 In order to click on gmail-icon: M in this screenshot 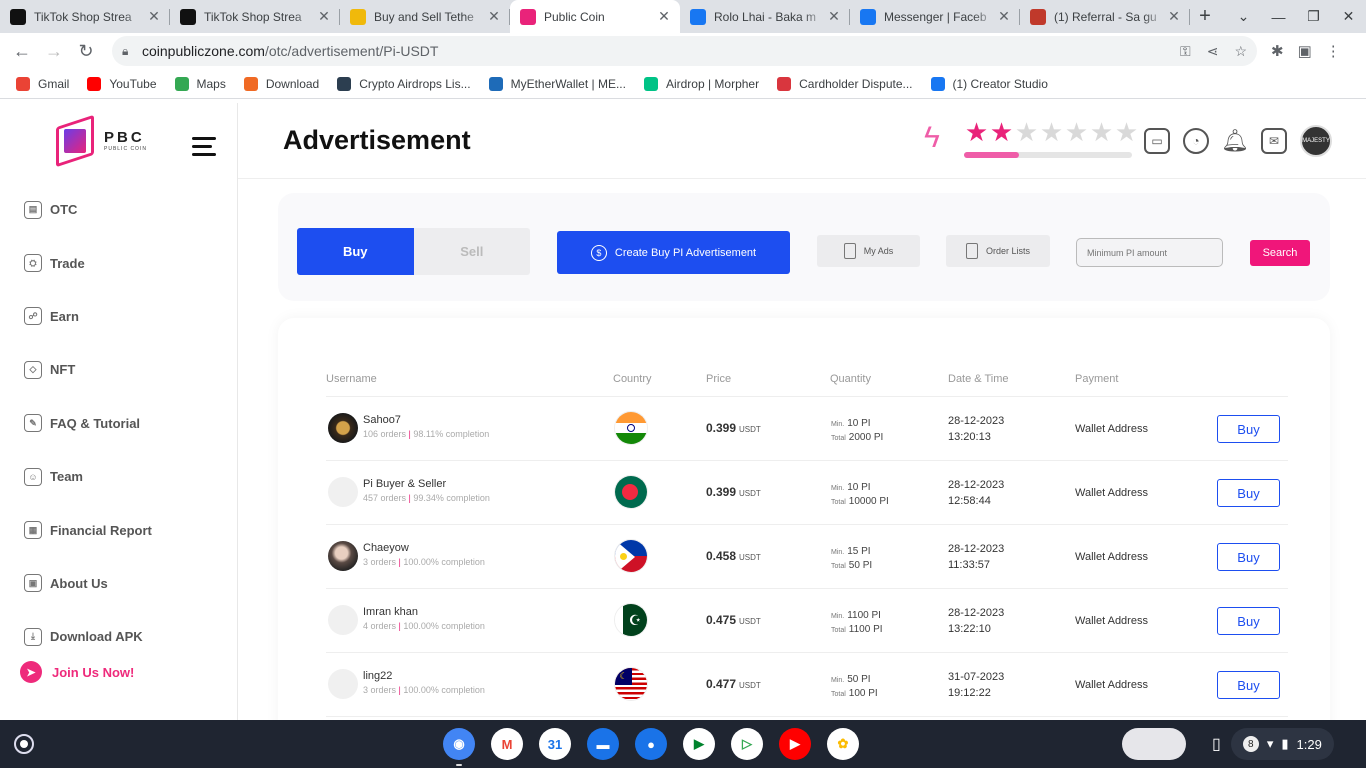, I will do `click(507, 744)`.